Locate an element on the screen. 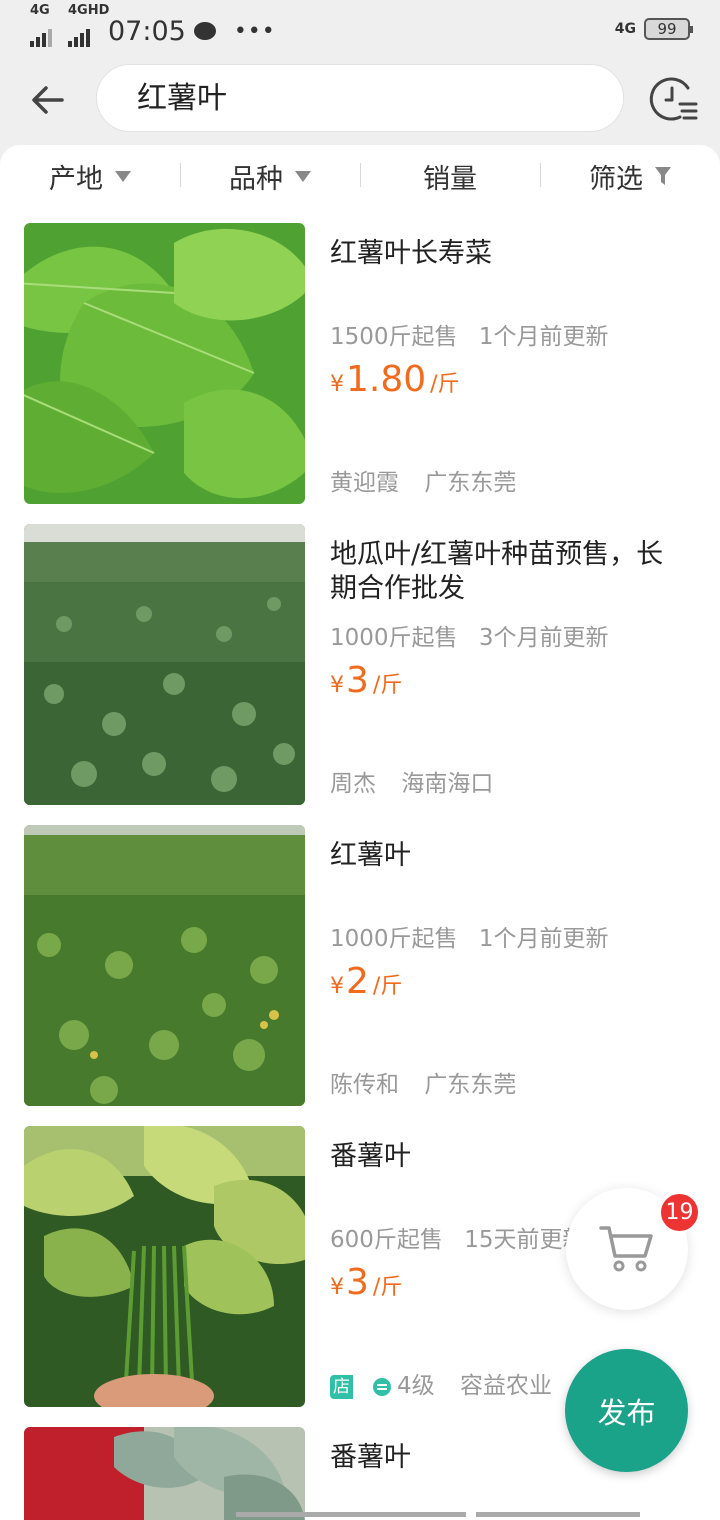 This screenshot has width=720, height=1520. history-button is located at coordinates (673, 99).